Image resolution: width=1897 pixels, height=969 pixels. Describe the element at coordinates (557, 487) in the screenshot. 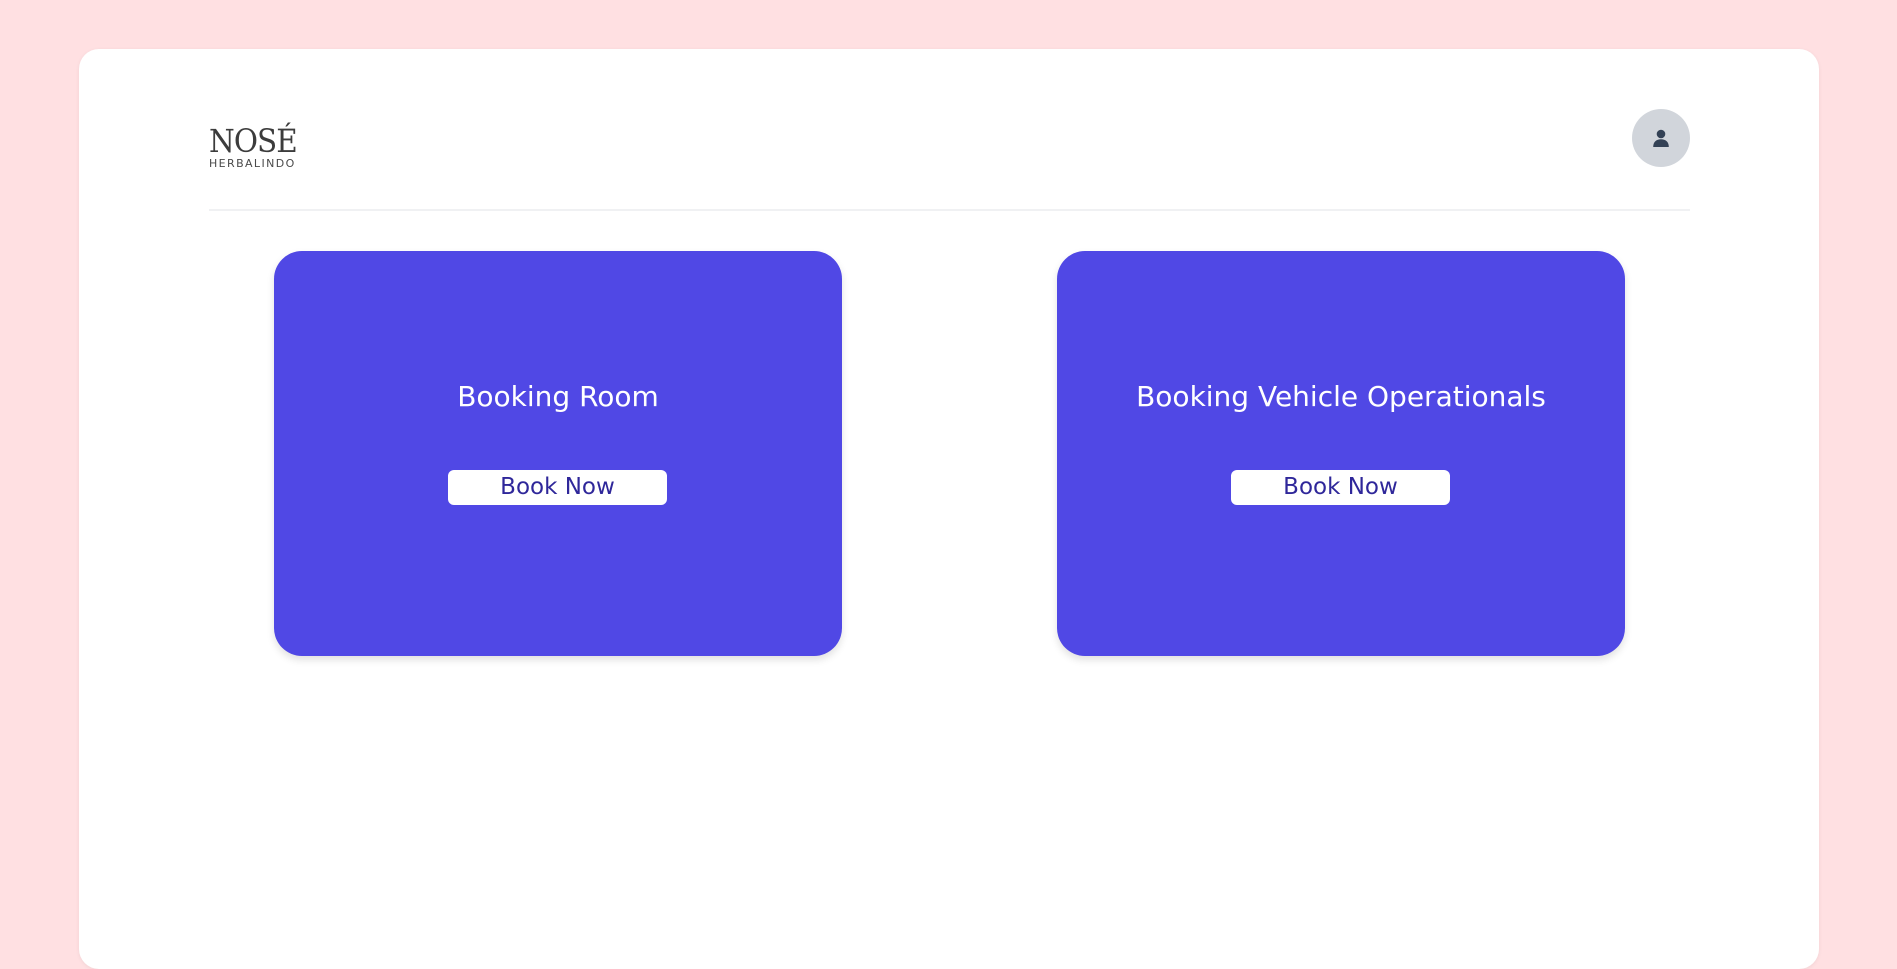

I see `booking-room-book-now-button: Book Now` at that location.